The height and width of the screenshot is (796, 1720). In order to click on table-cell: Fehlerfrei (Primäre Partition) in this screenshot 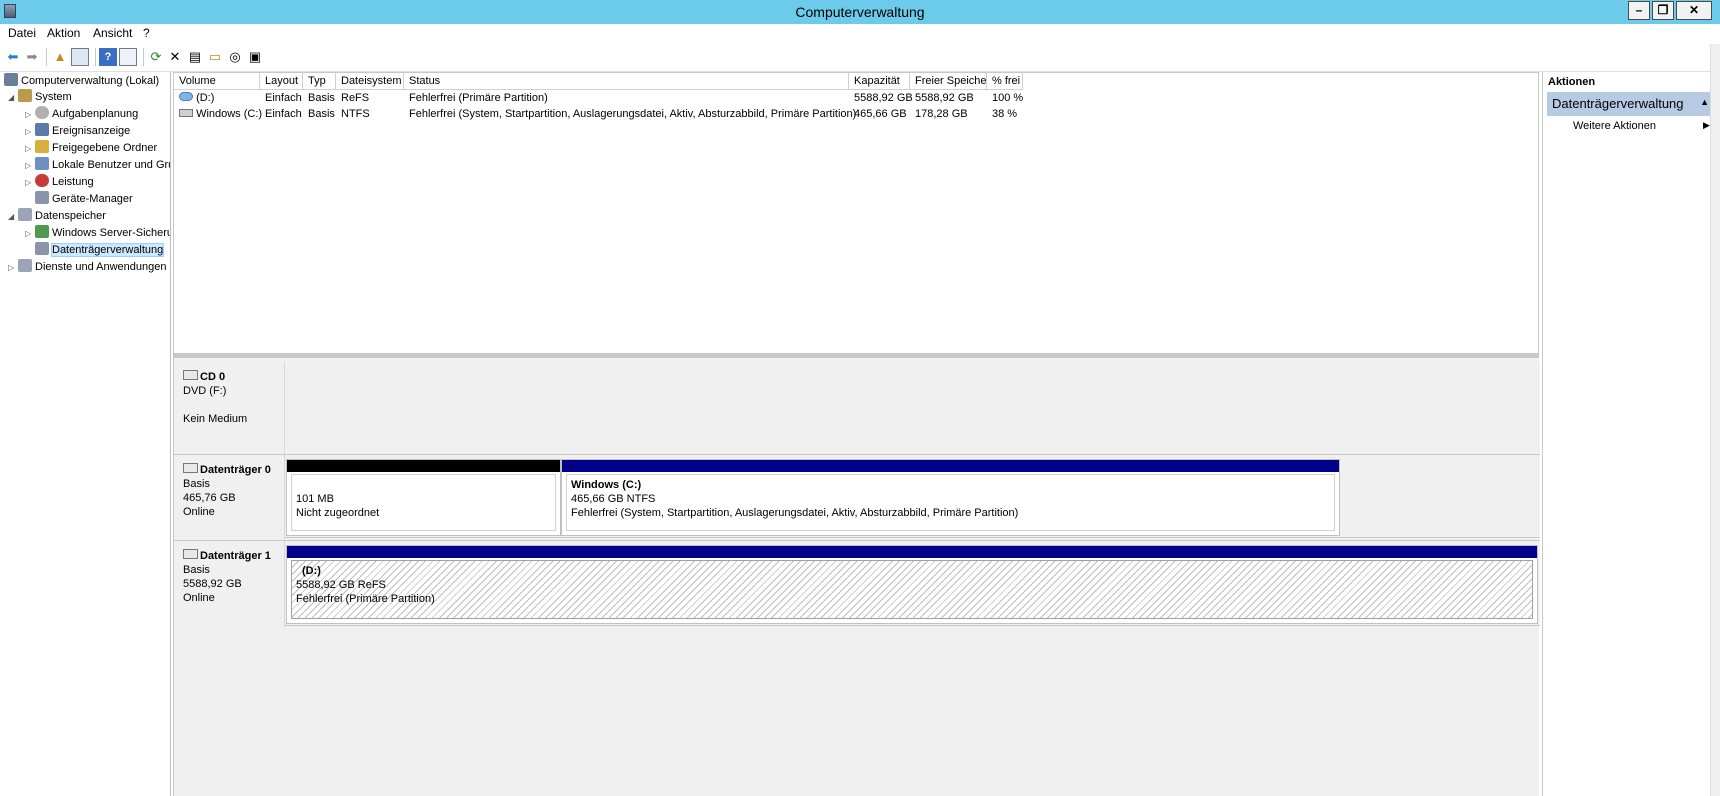, I will do `click(478, 98)`.